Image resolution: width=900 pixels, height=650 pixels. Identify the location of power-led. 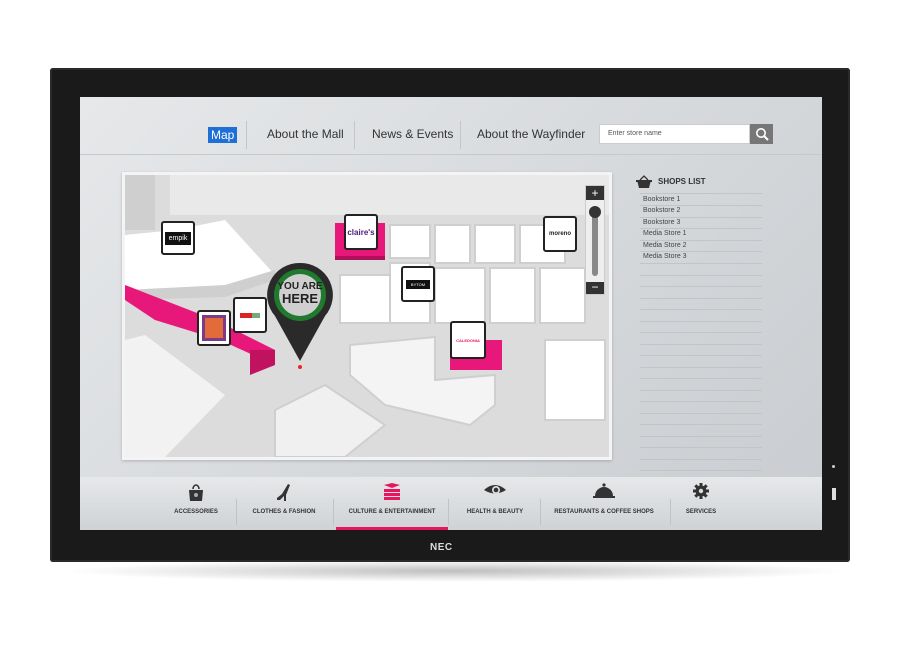
(833, 466).